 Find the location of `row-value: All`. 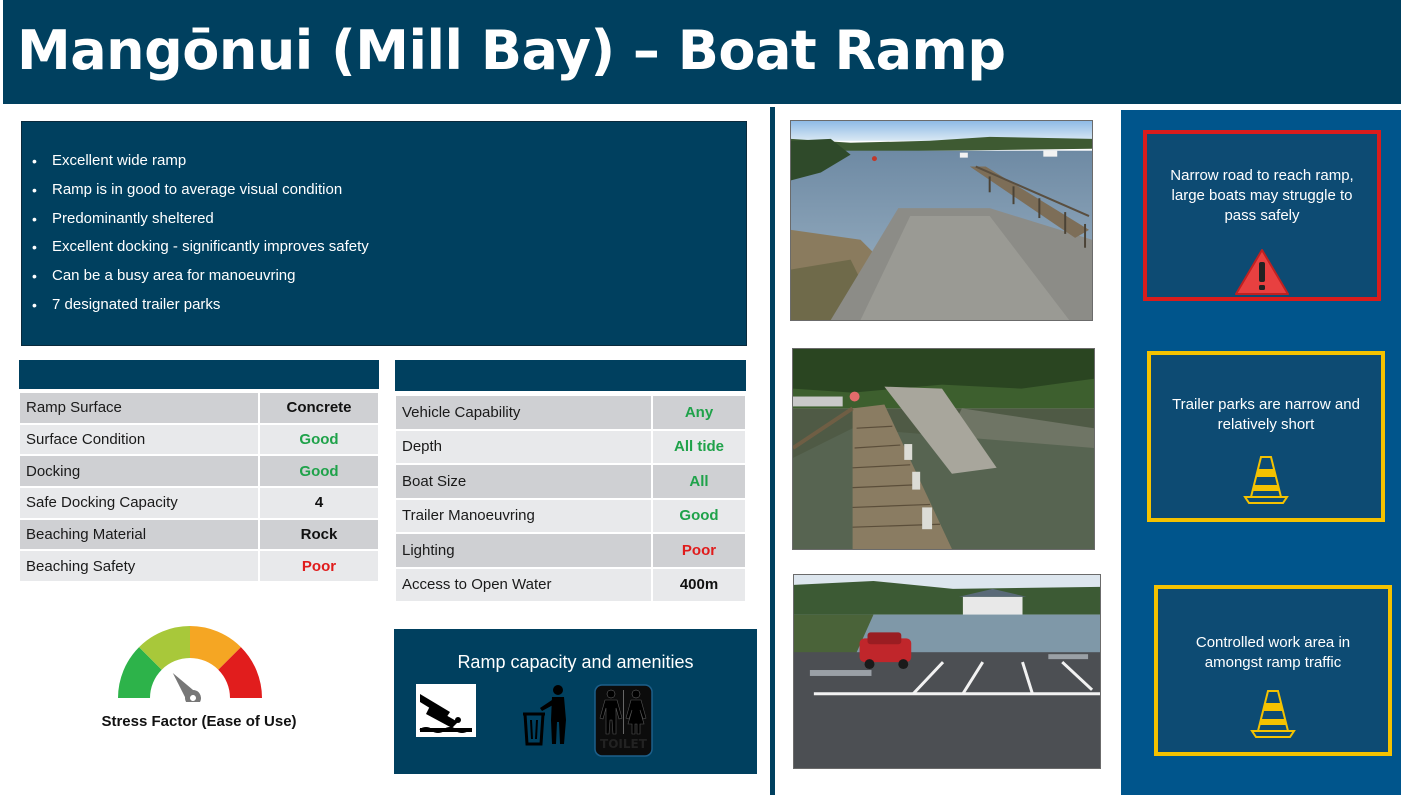

row-value: All is located at coordinates (699, 481).